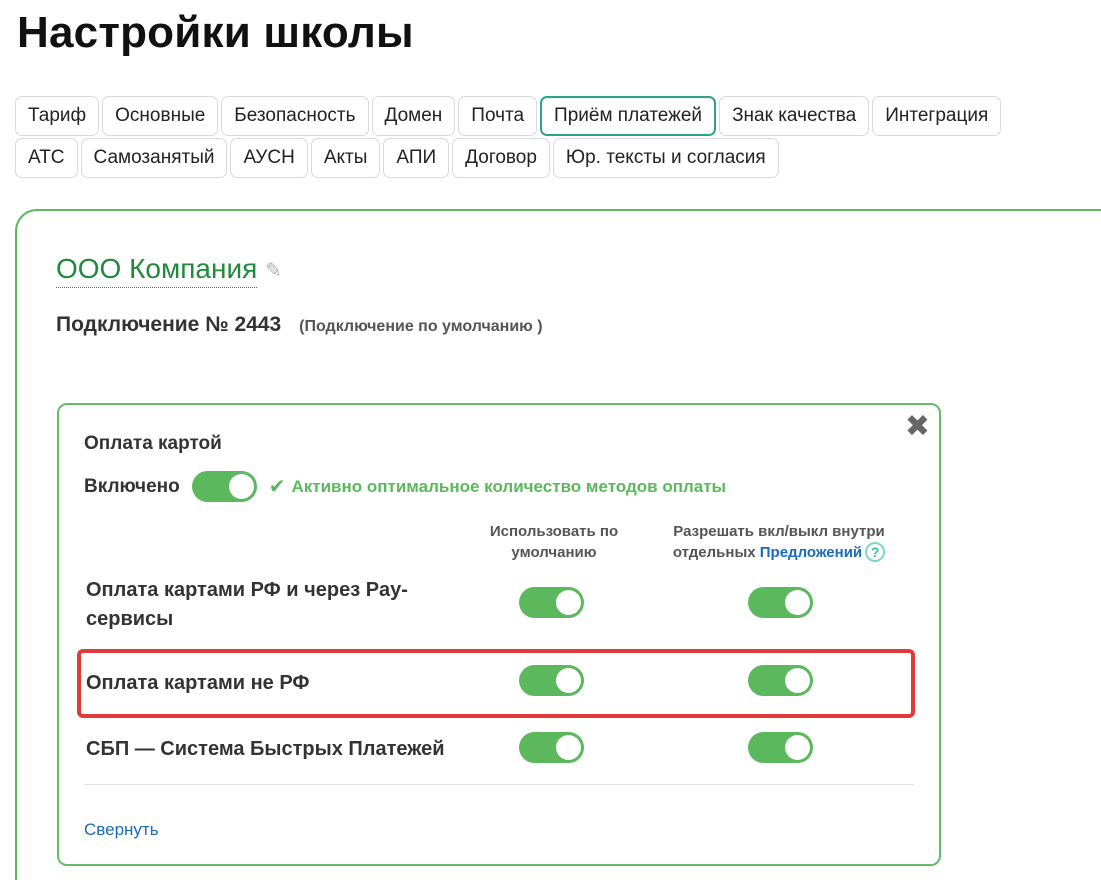 This screenshot has width=1101, height=880. I want to click on tab-ausn: АУСН, so click(269, 158).